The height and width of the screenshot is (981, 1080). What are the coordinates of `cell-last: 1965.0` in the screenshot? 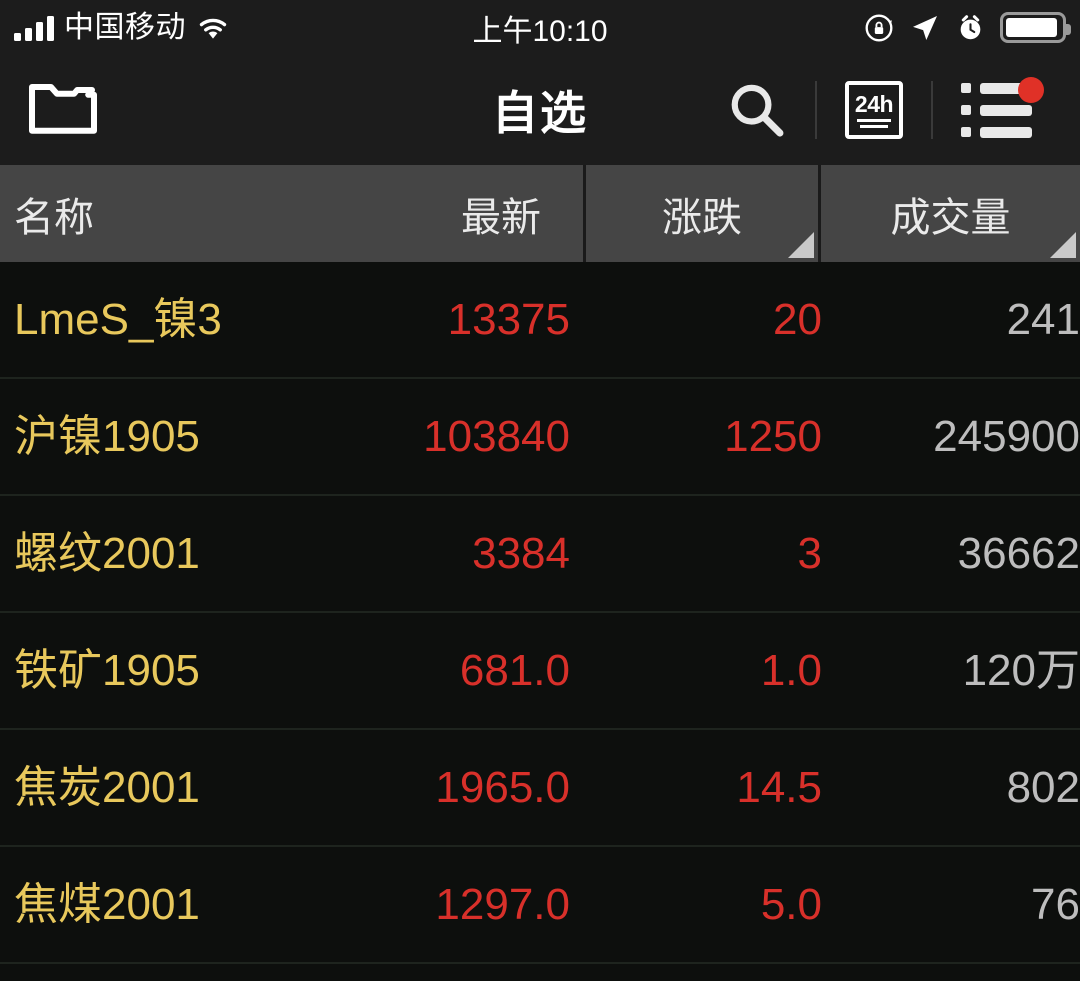 It's located at (502, 787).